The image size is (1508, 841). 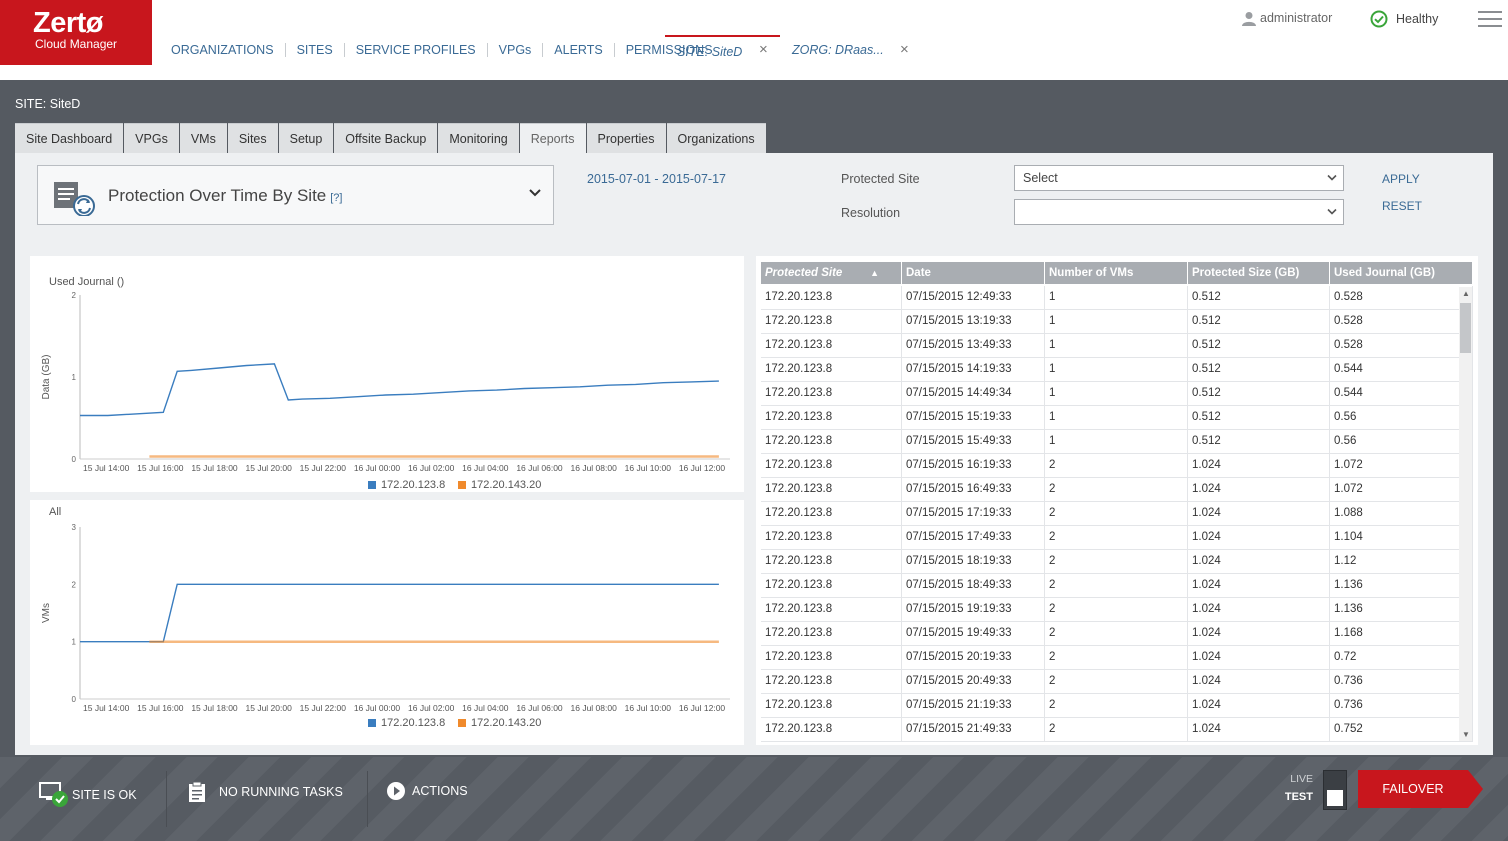 What do you see at coordinates (217, 195) in the screenshot?
I see `report-title: Protection Over Time By Site` at bounding box center [217, 195].